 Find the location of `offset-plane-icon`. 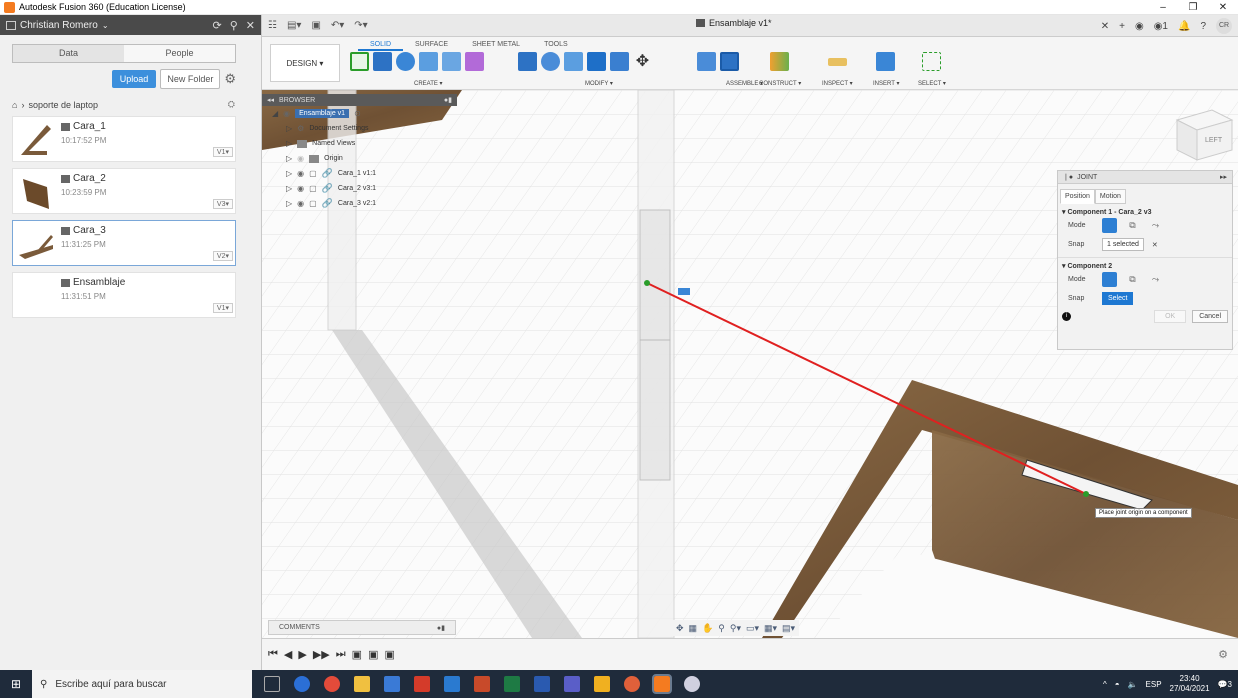

offset-plane-icon is located at coordinates (779, 61).